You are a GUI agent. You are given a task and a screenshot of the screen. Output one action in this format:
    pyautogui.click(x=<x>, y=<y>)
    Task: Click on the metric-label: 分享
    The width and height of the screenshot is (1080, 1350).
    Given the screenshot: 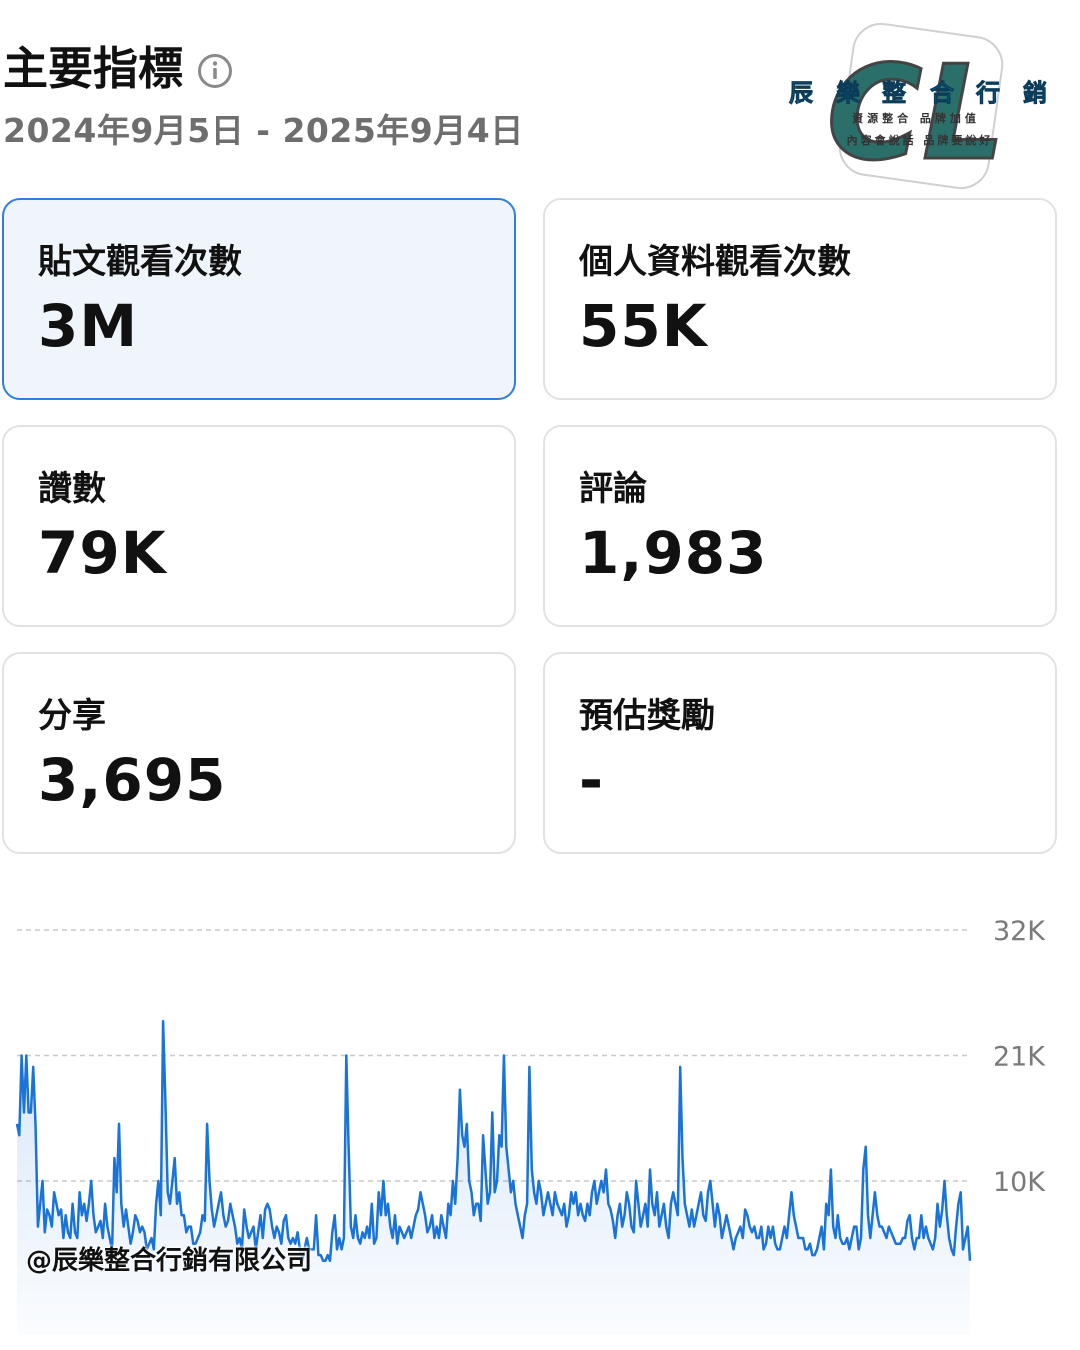 What is the action you would take?
    pyautogui.click(x=72, y=716)
    